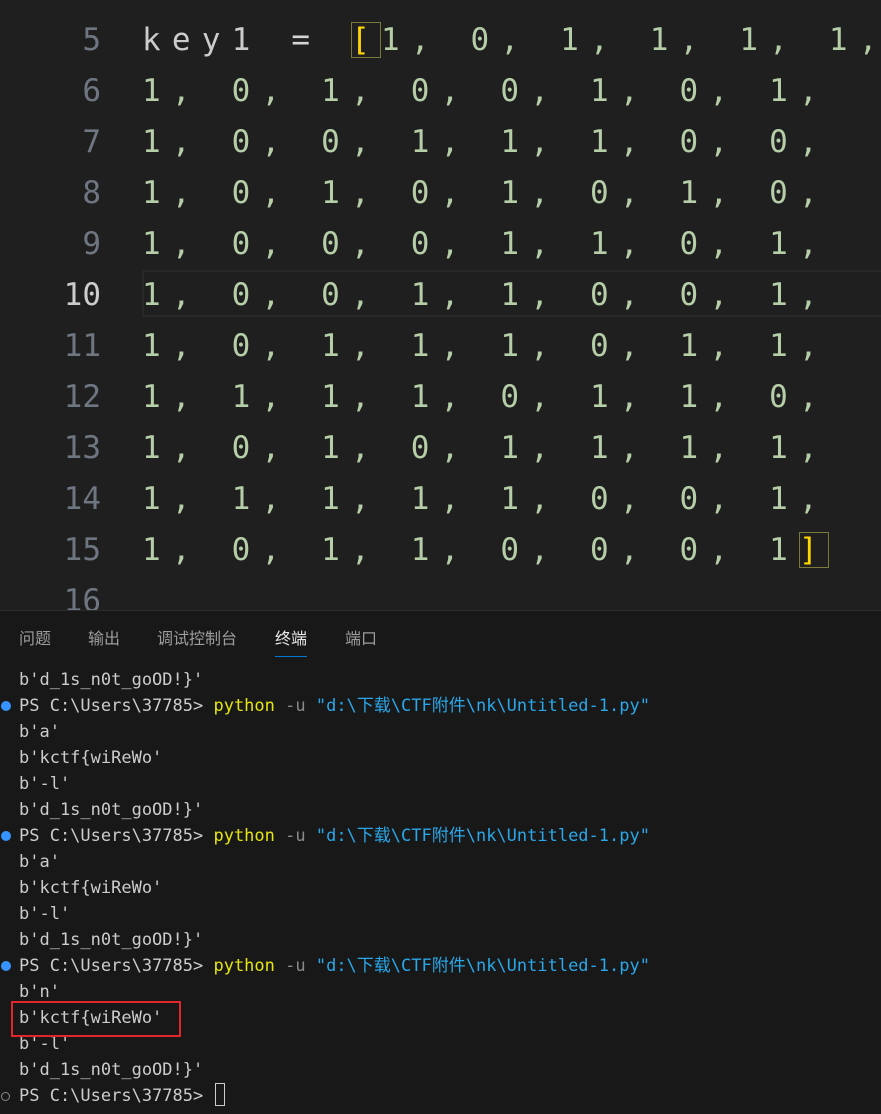  I want to click on matching-bracket: [, so click(366, 40).